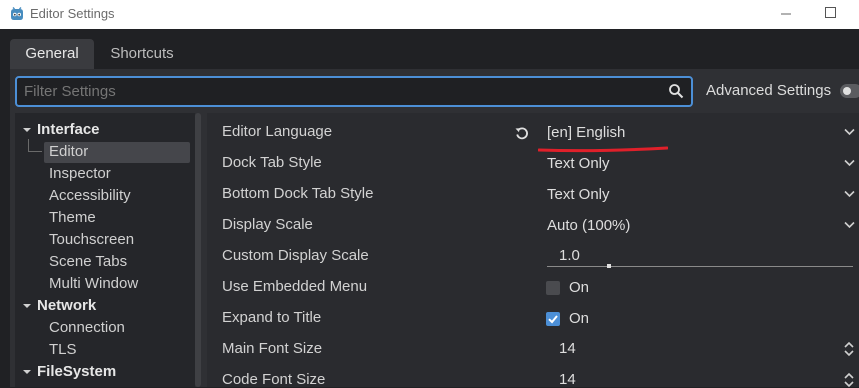 Image resolution: width=859 pixels, height=388 pixels. Describe the element at coordinates (277, 131) in the screenshot. I see `property-label-editor-language: Editor Language` at that location.